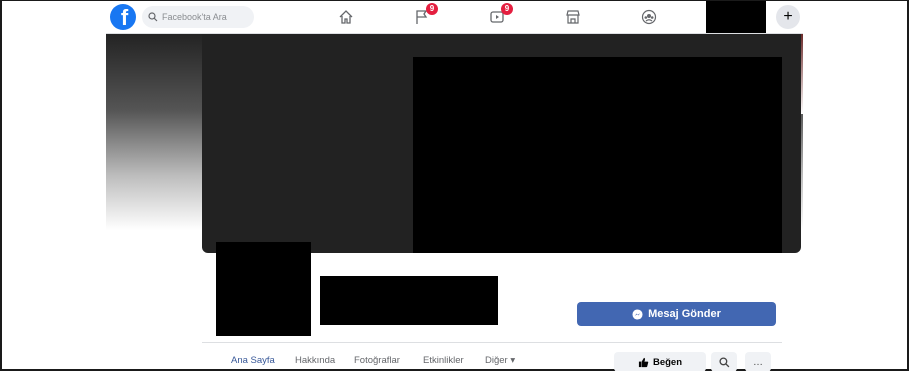 The image size is (909, 371). What do you see at coordinates (492, 342) in the screenshot?
I see `tabs-divider` at bounding box center [492, 342].